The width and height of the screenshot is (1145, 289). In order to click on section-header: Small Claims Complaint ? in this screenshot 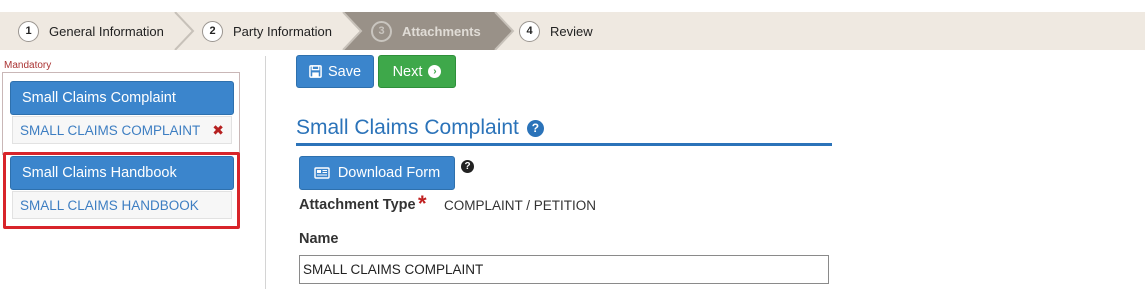, I will do `click(420, 128)`.